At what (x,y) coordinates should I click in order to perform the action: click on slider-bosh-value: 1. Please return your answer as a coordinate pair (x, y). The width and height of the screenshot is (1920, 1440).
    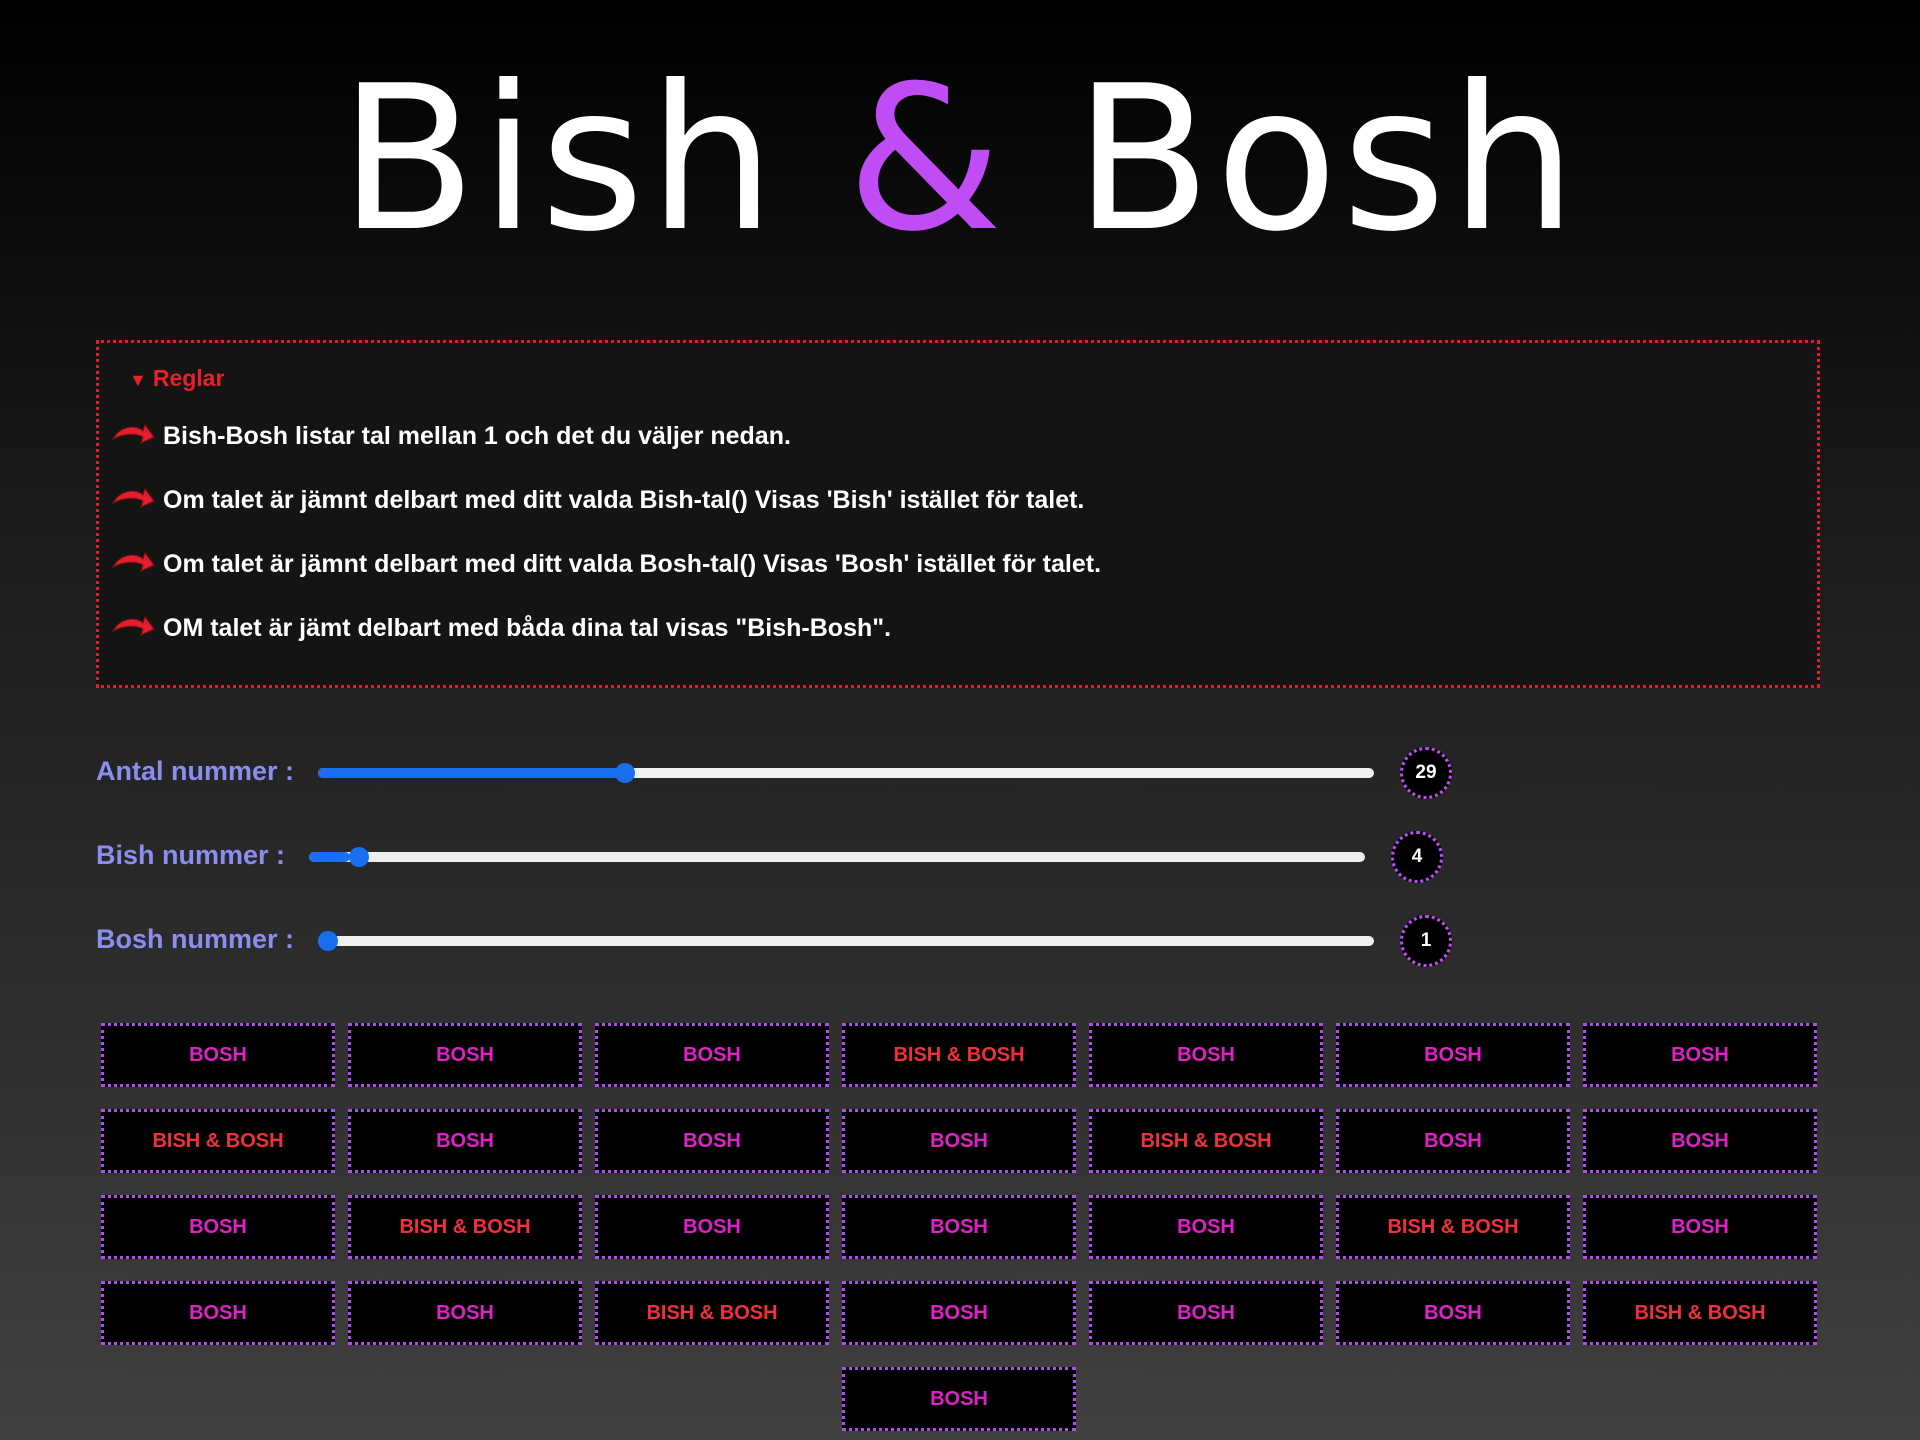
    Looking at the image, I should click on (1426, 941).